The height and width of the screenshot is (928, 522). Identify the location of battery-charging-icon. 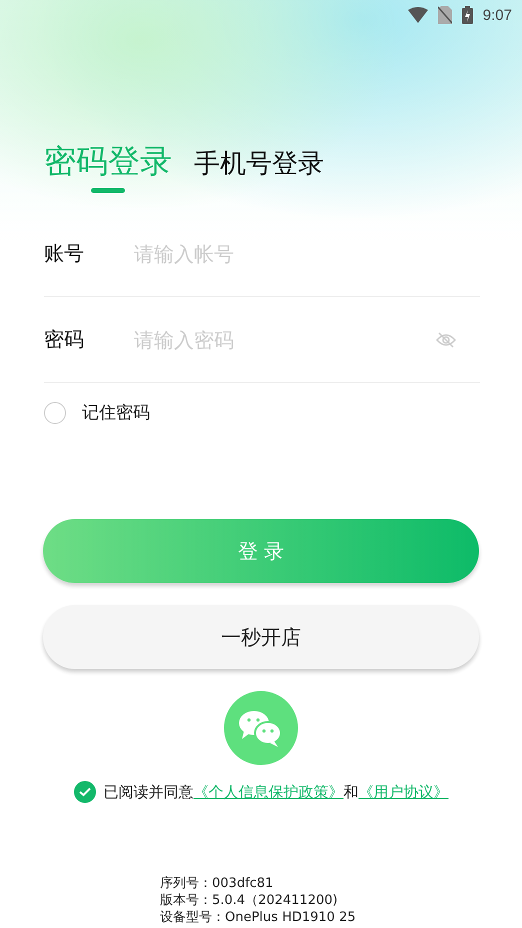
(467, 15).